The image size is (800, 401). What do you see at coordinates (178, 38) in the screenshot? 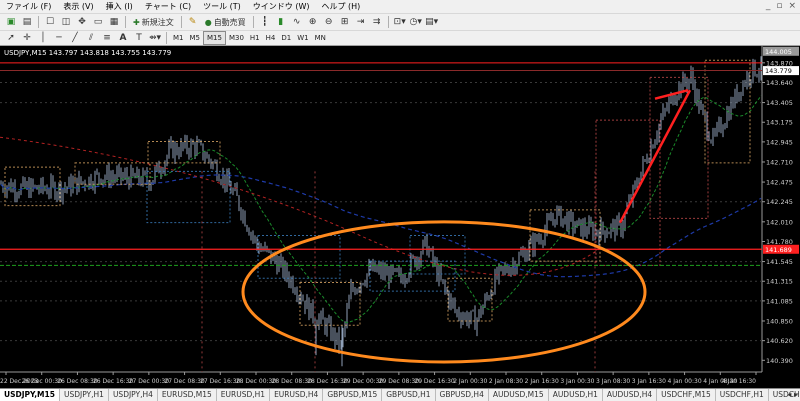
I see `timeframe-m1: M1` at bounding box center [178, 38].